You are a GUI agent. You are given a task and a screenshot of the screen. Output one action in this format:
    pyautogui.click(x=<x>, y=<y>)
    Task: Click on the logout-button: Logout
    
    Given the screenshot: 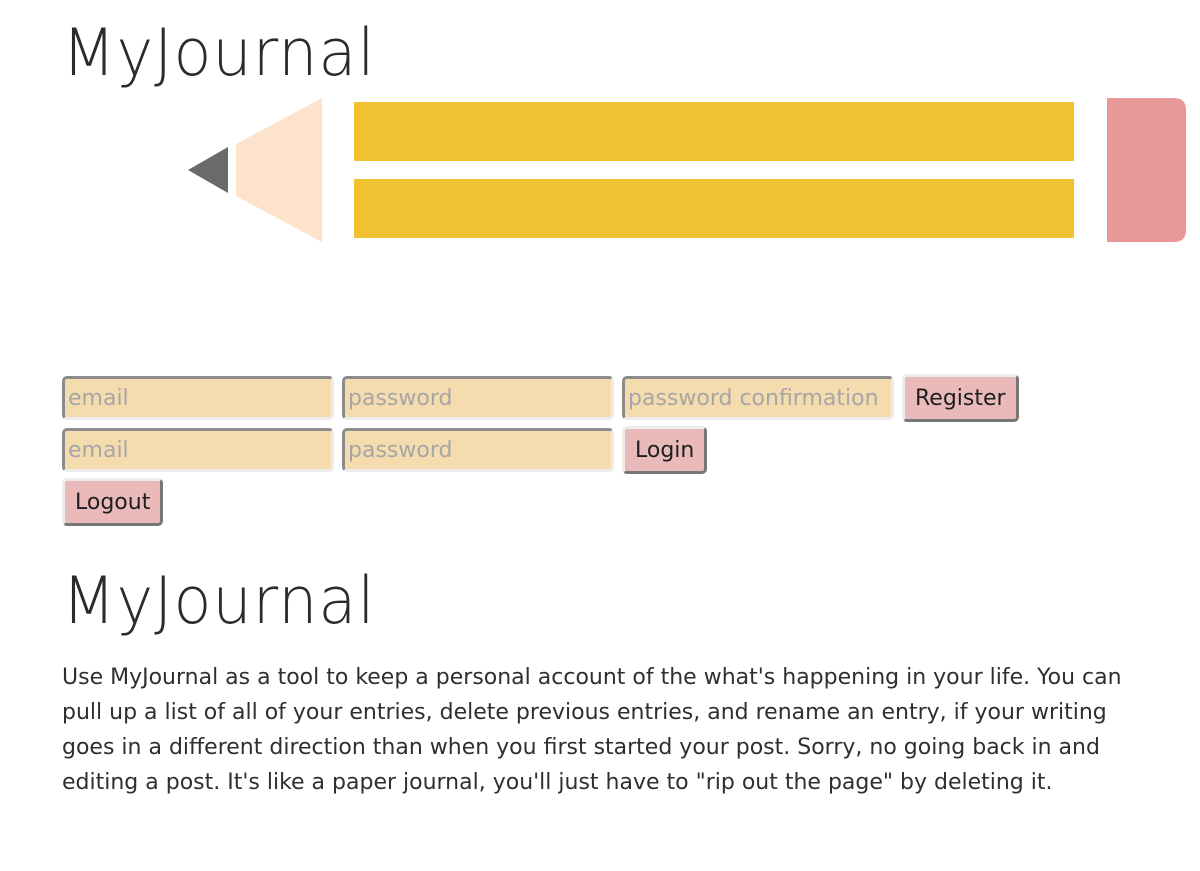 What is the action you would take?
    pyautogui.click(x=113, y=502)
    